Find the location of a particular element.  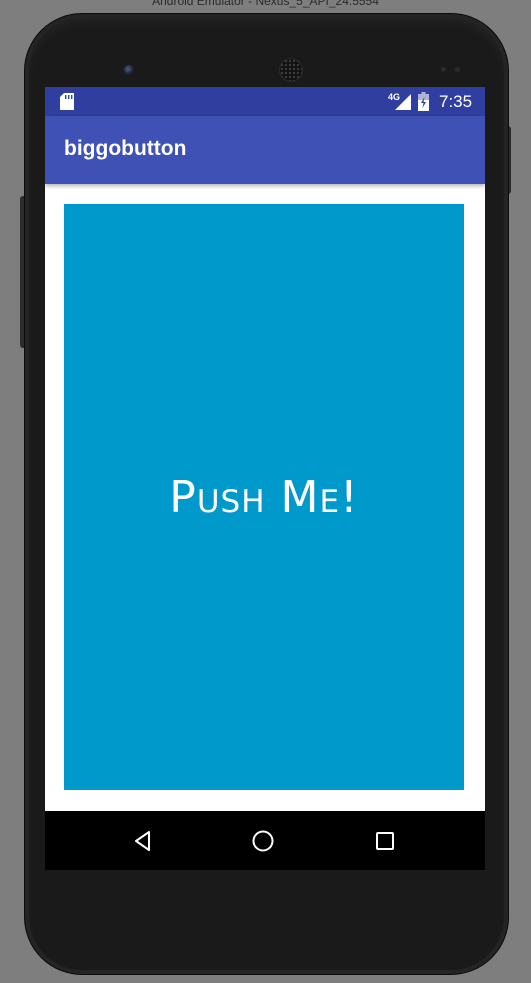

app-title: biggobutton is located at coordinates (125, 148).